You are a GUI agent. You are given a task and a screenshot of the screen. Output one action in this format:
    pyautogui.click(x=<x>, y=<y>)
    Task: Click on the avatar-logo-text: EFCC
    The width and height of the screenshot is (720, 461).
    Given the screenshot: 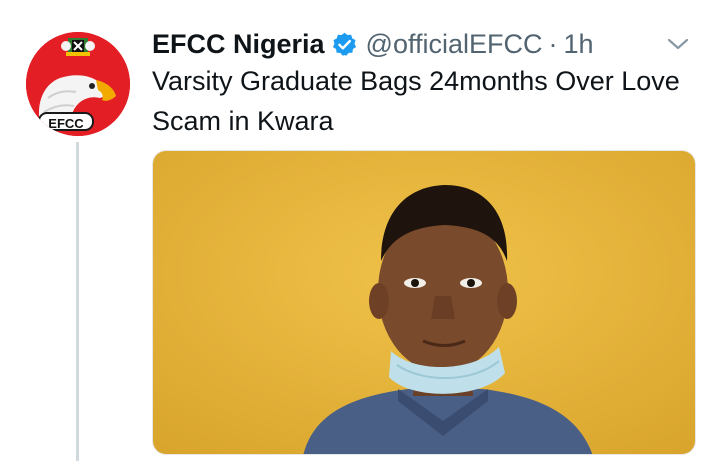 What is the action you would take?
    pyautogui.click(x=66, y=121)
    